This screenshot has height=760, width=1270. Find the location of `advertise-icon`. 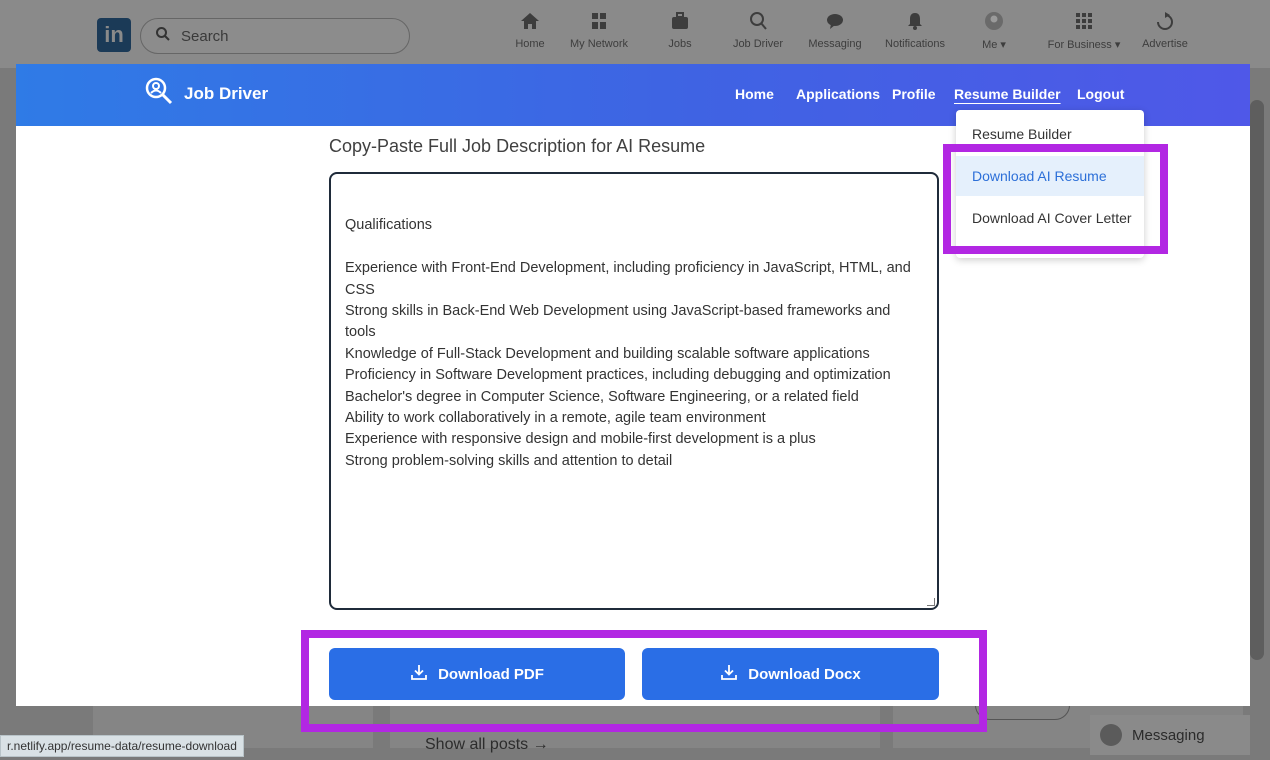

advertise-icon is located at coordinates (1165, 21).